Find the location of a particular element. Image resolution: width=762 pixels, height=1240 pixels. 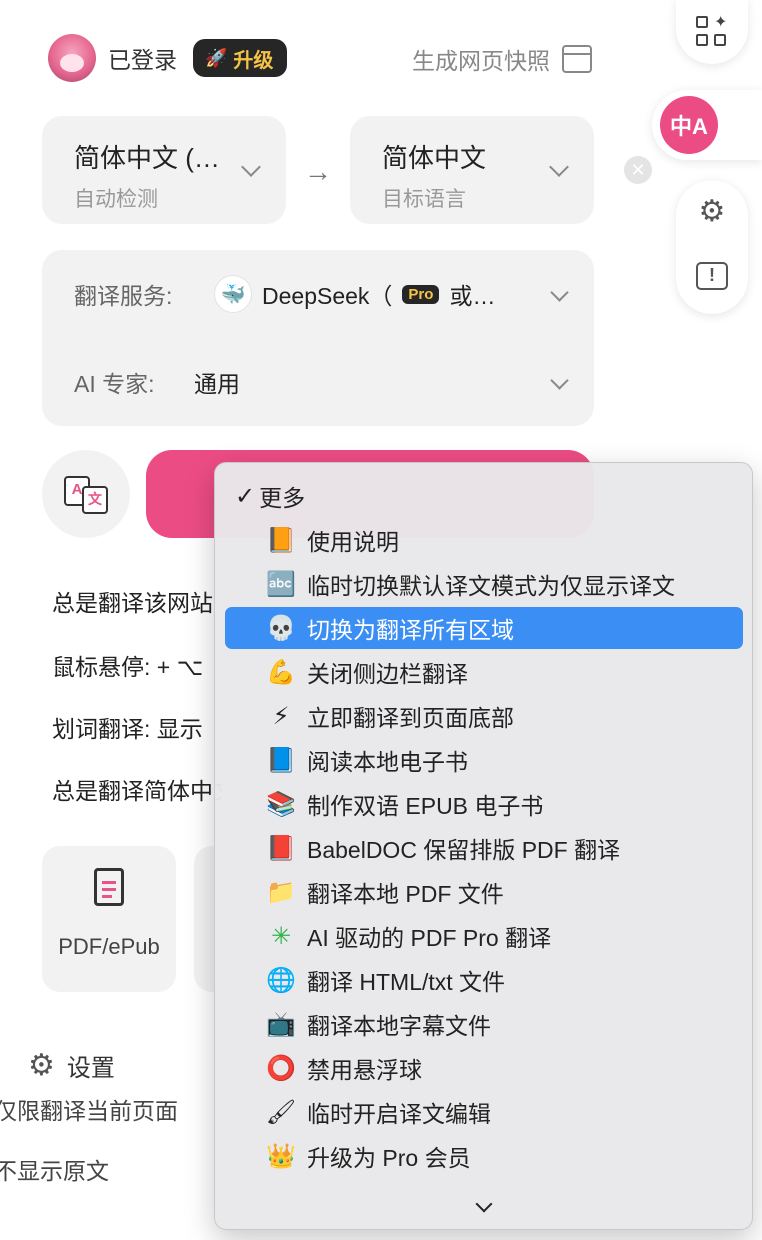

option-selection-translate: 划词翻译: 显示 is located at coordinates (137, 727).